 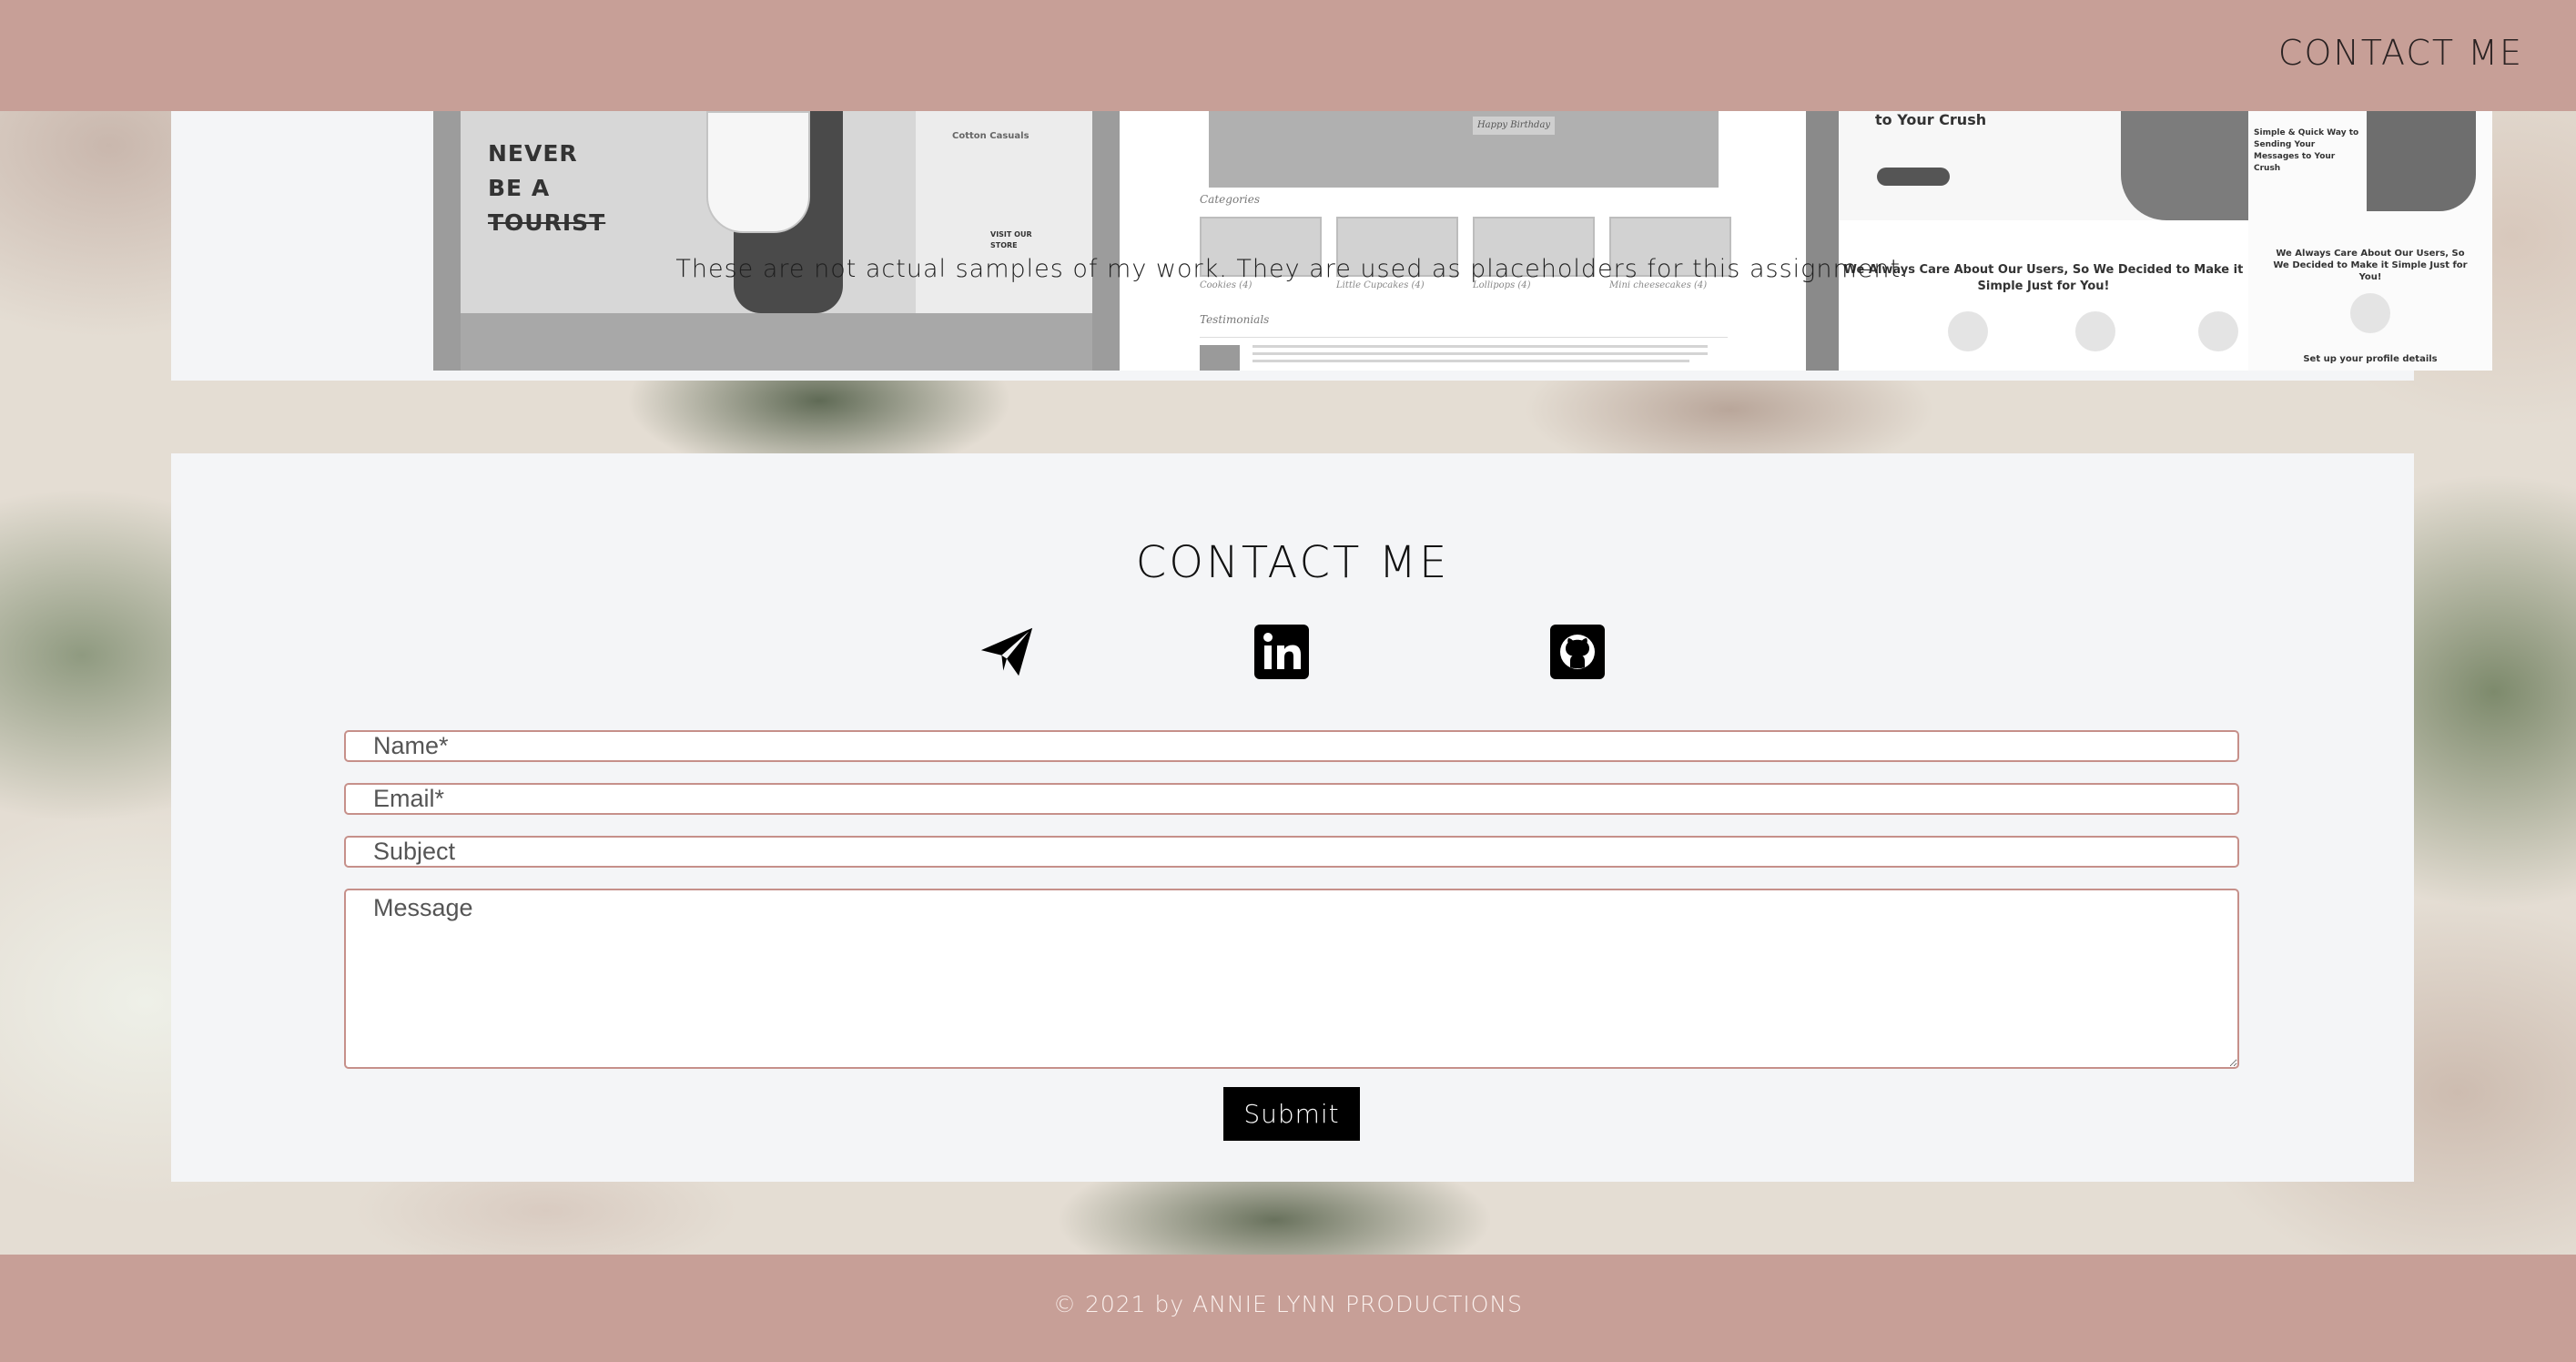 What do you see at coordinates (1913, 177) in the screenshot?
I see `sample-cta-pill` at bounding box center [1913, 177].